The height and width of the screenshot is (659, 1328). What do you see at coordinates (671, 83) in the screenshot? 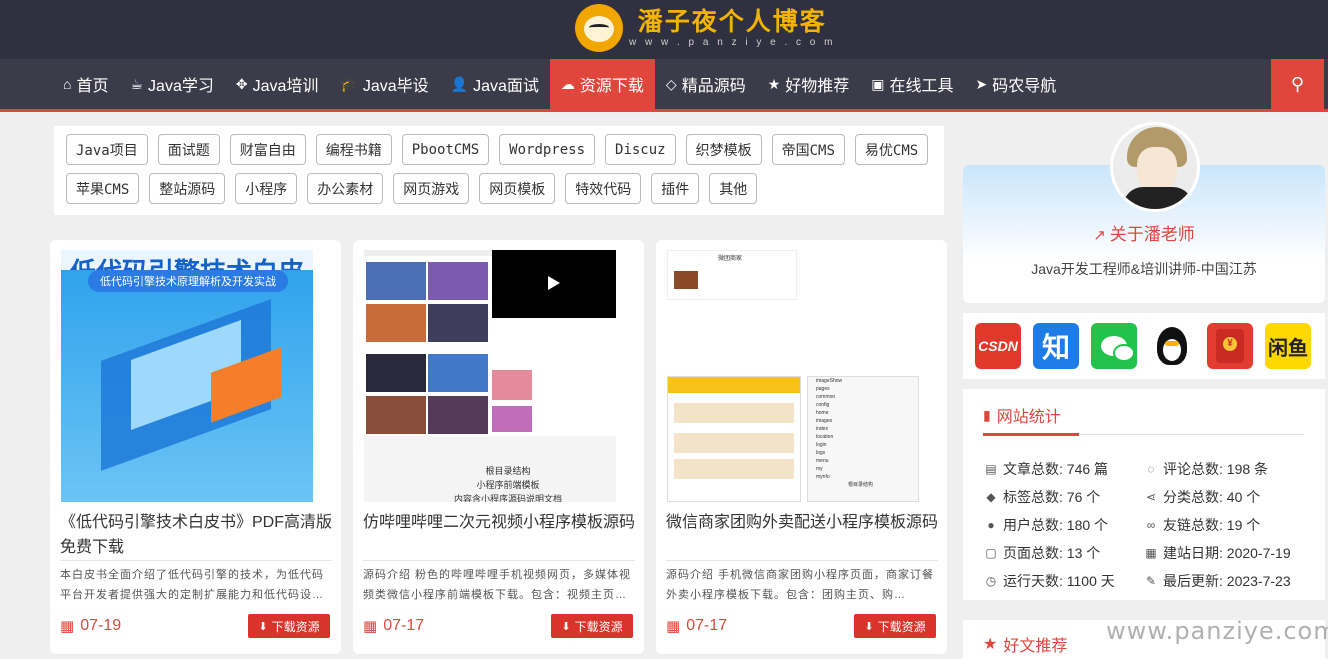
I see `diamond-icon: ◇` at bounding box center [671, 83].